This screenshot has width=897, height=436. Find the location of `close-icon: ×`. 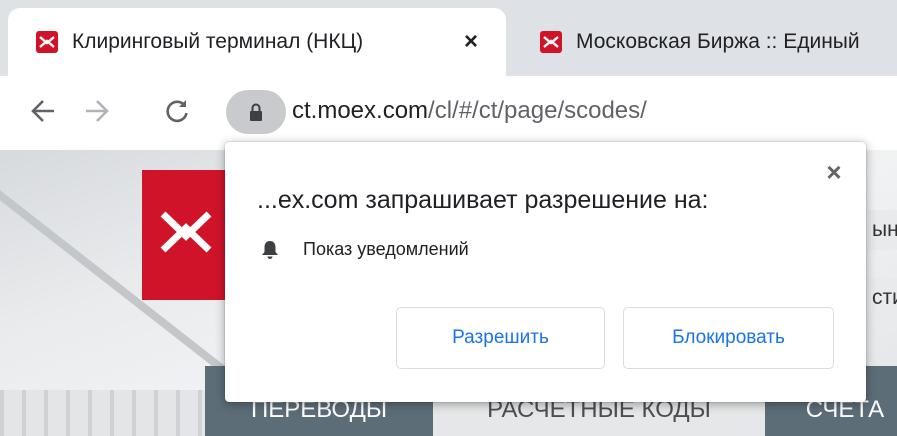

close-icon: × is located at coordinates (834, 172).